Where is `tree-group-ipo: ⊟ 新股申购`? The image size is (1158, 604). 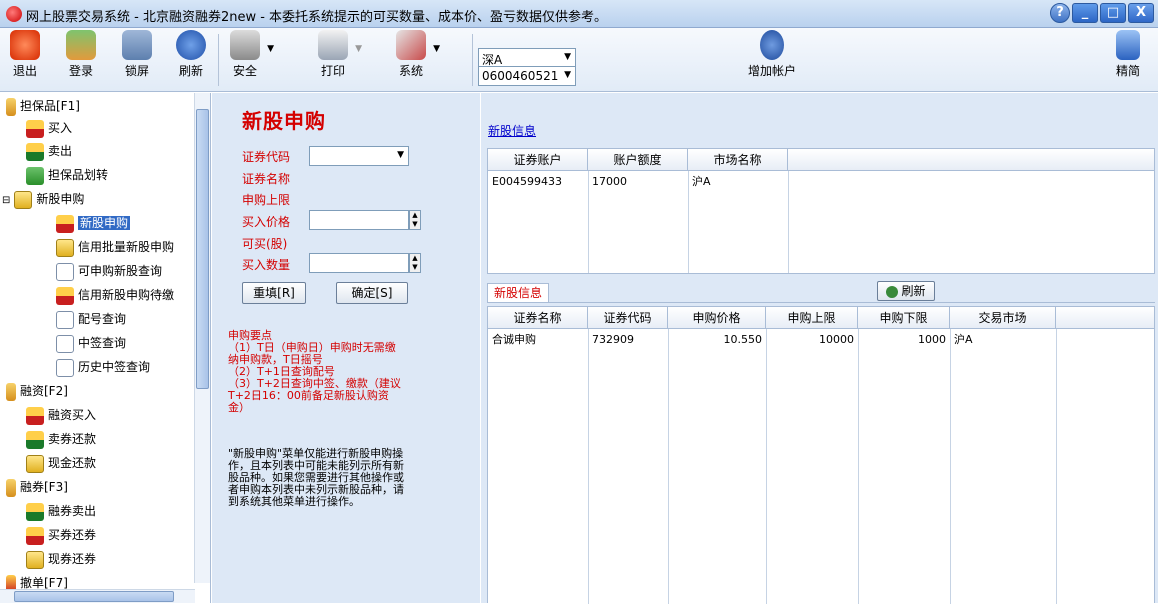 tree-group-ipo: ⊟ 新股申购 is located at coordinates (43, 199).